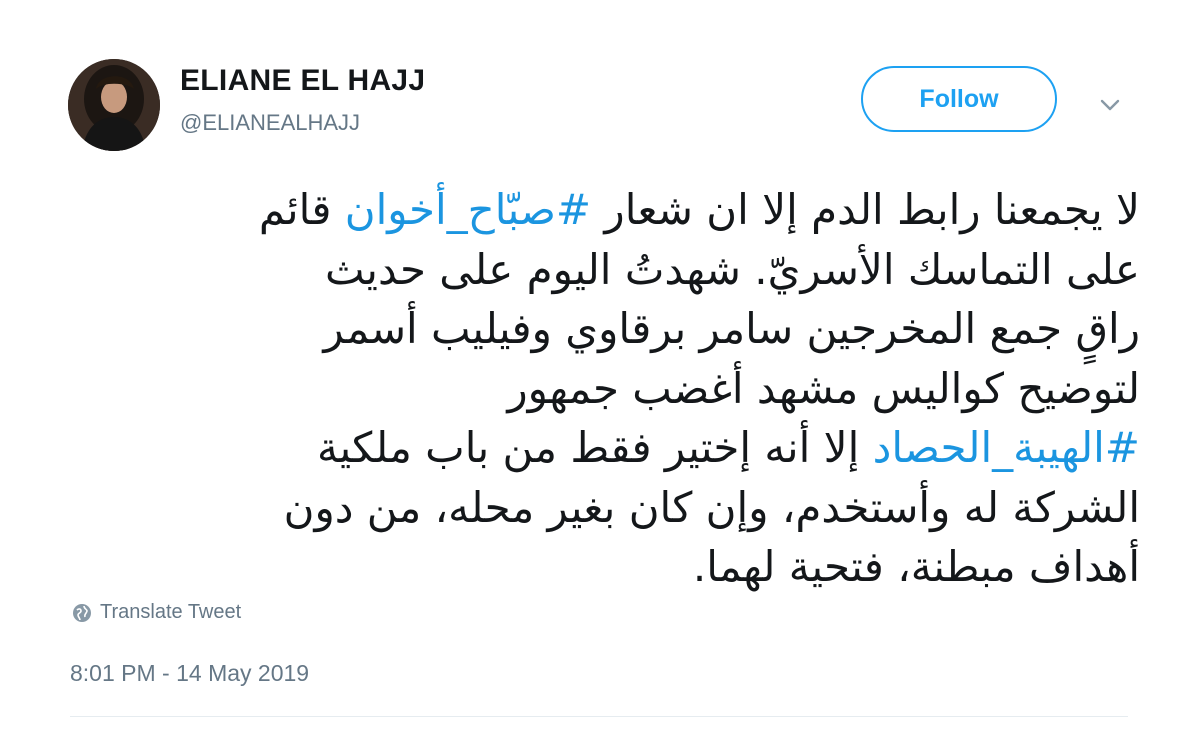 This screenshot has height=732, width=1200. What do you see at coordinates (865, 209) in the screenshot?
I see `tweet-text-segment: لا يجمعنا رابط الدم إلا ان شعار` at bounding box center [865, 209].